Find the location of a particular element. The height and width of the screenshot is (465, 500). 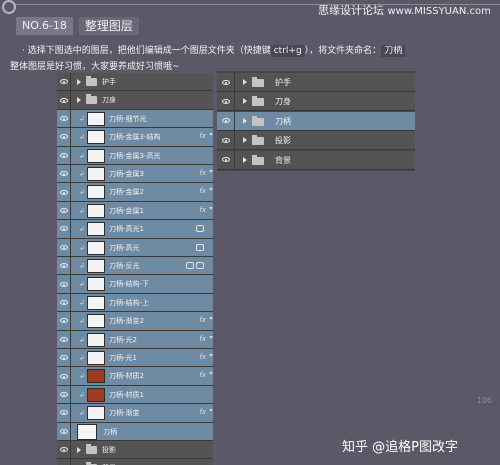

layer-row: ↲ 刀柄-结构-下 is located at coordinates (135, 284).